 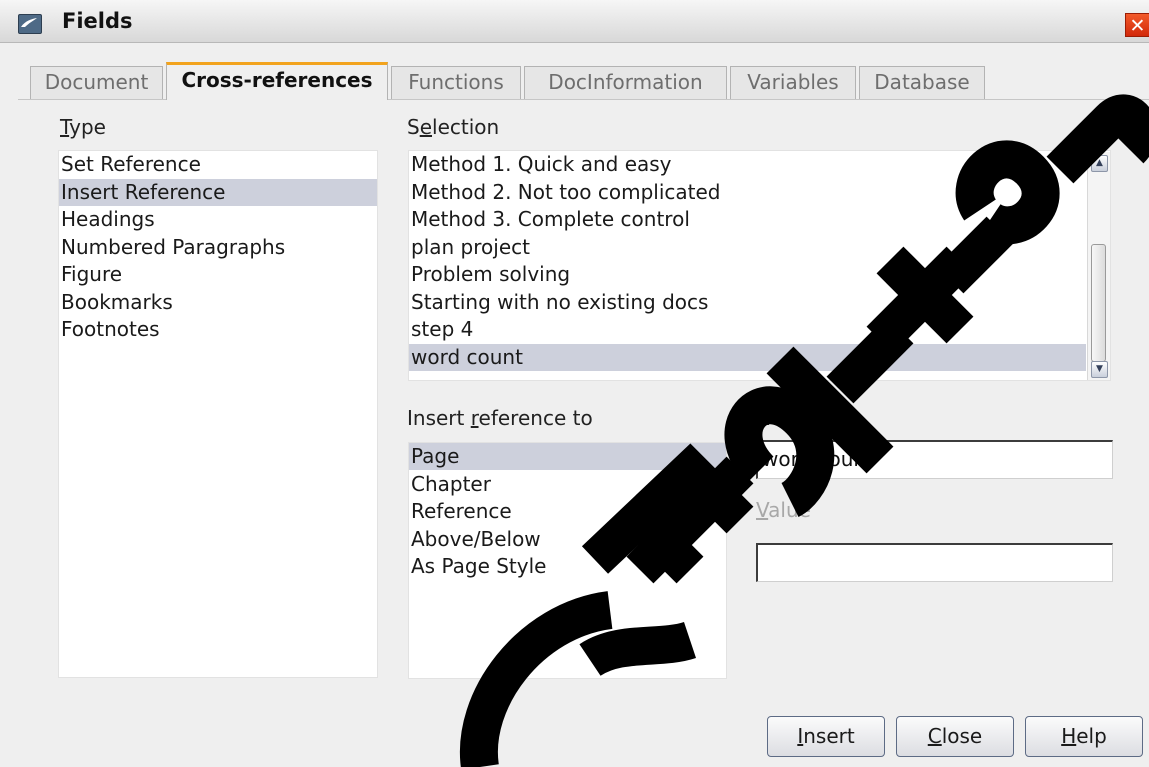 What do you see at coordinates (934, 562) in the screenshot?
I see `value-field` at bounding box center [934, 562].